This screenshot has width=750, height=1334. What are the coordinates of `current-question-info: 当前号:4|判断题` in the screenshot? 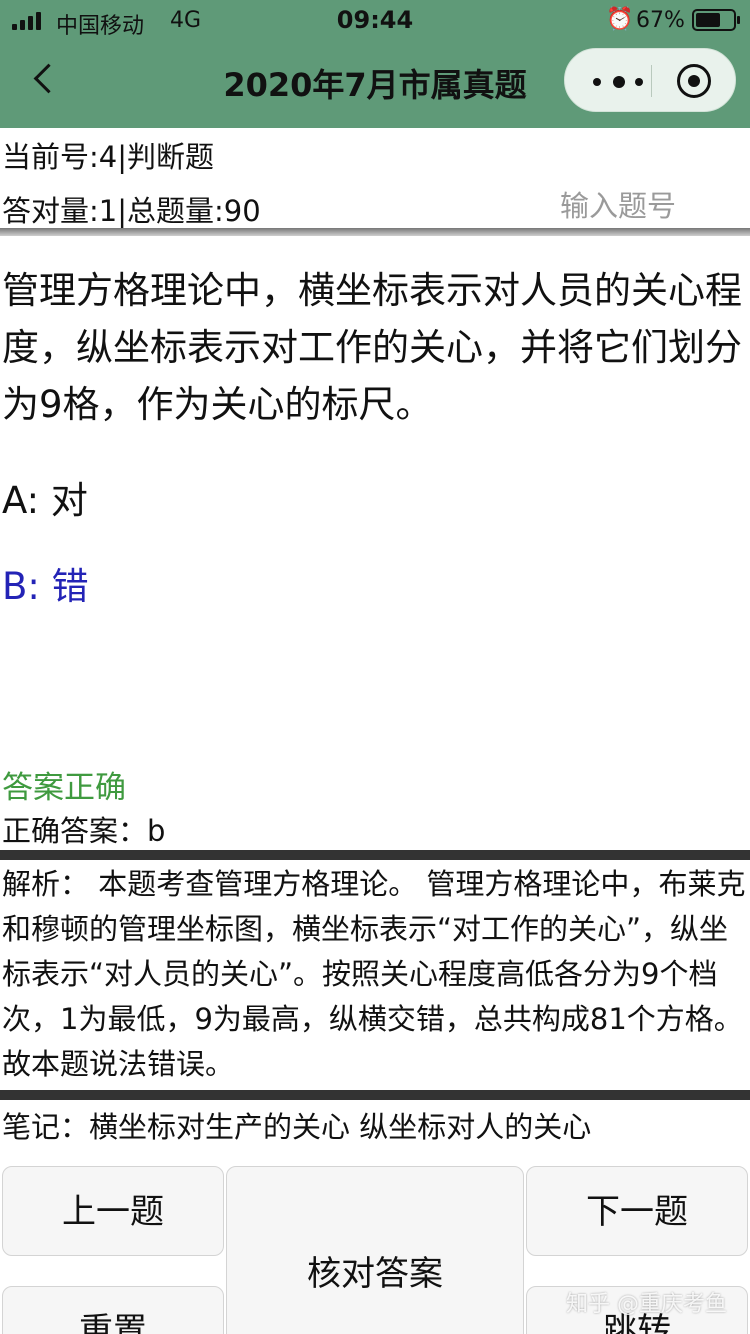 It's located at (108, 157).